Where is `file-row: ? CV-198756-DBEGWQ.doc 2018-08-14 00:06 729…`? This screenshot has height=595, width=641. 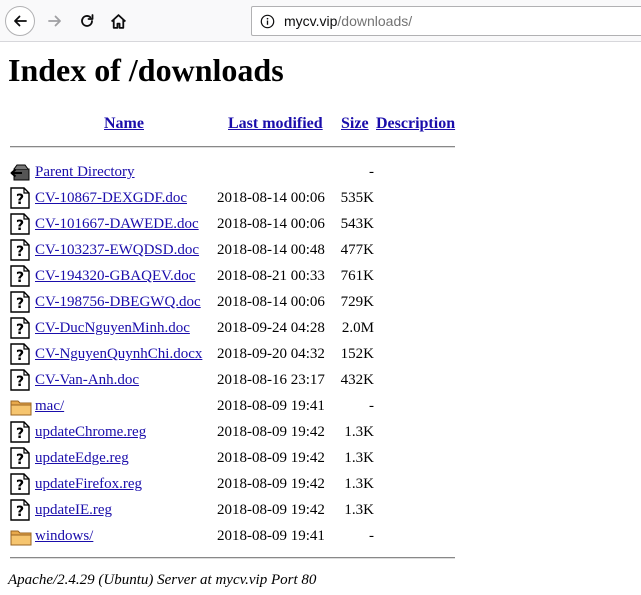 file-row: ? CV-198756-DBEGWQ.doc 2018-08-14 00:06 729… is located at coordinates (320, 302).